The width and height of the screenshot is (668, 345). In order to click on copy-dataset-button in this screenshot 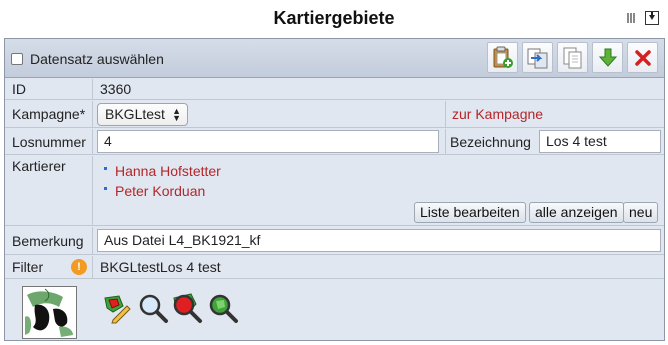, I will do `click(537, 57)`.